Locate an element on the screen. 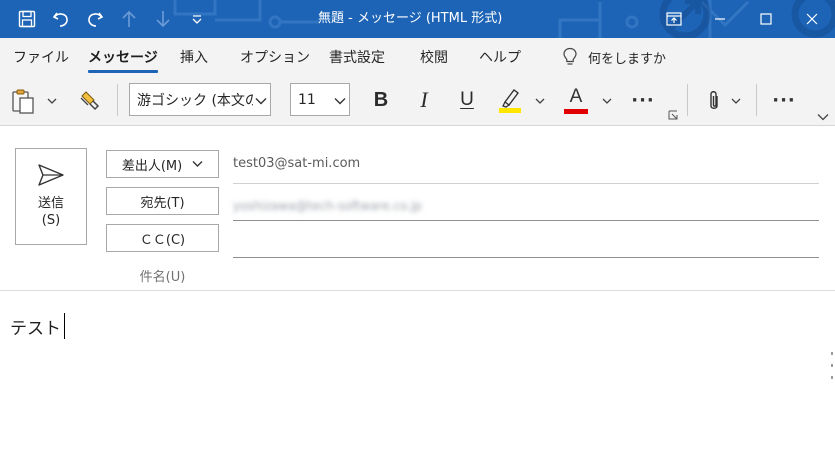 The height and width of the screenshot is (467, 835). title-bar: 無題 - メッセージ (HTML 形式) is located at coordinates (417, 19).